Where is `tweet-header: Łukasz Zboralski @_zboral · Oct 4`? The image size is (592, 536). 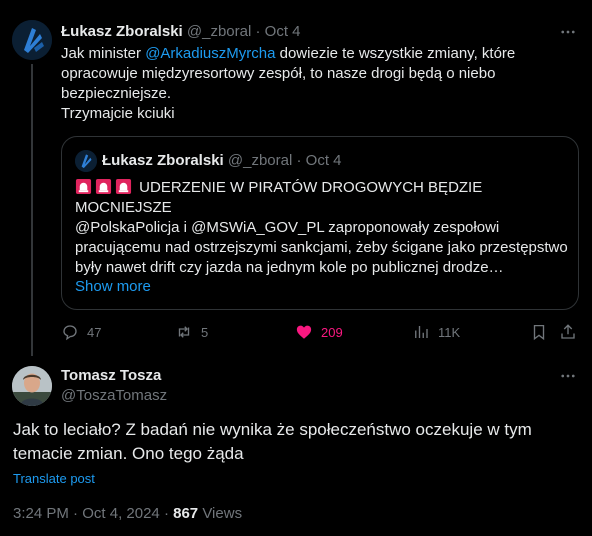 tweet-header: Łukasz Zboralski @_zboral · Oct 4 is located at coordinates (181, 31).